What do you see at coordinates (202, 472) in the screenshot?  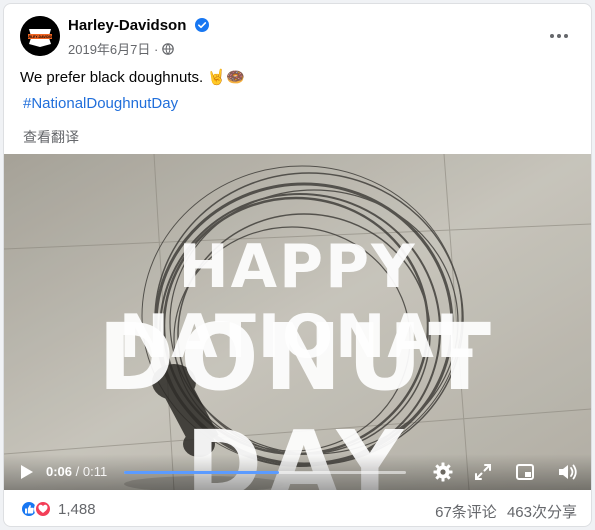 I see `progress-fill` at bounding box center [202, 472].